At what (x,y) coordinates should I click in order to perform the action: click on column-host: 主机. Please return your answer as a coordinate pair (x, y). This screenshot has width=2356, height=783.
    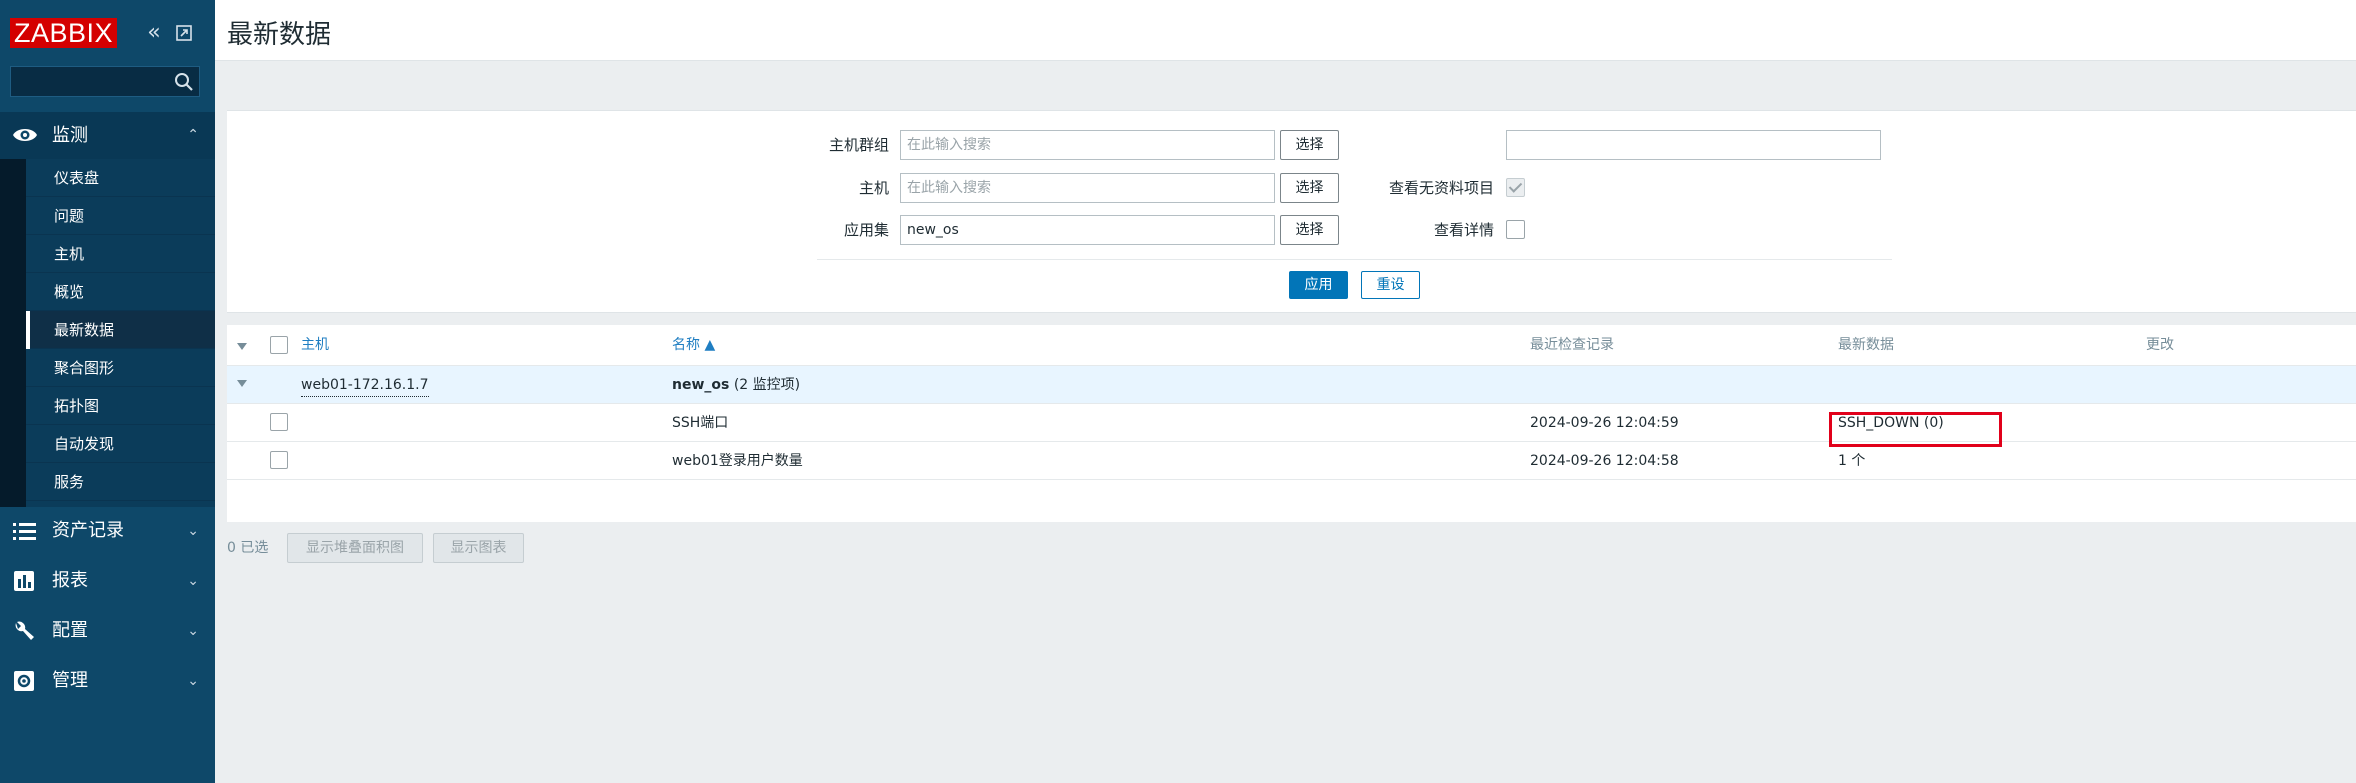
    Looking at the image, I should click on (315, 345).